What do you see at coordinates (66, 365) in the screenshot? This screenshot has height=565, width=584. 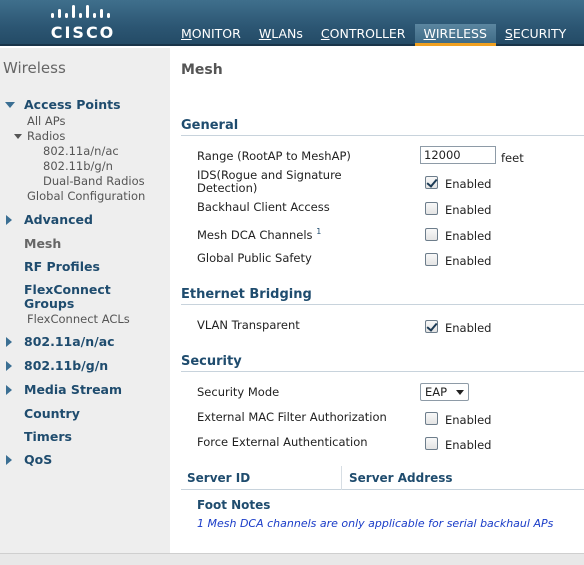 I see `sidebar-item-80211bgn: 802.11b/g/n` at bounding box center [66, 365].